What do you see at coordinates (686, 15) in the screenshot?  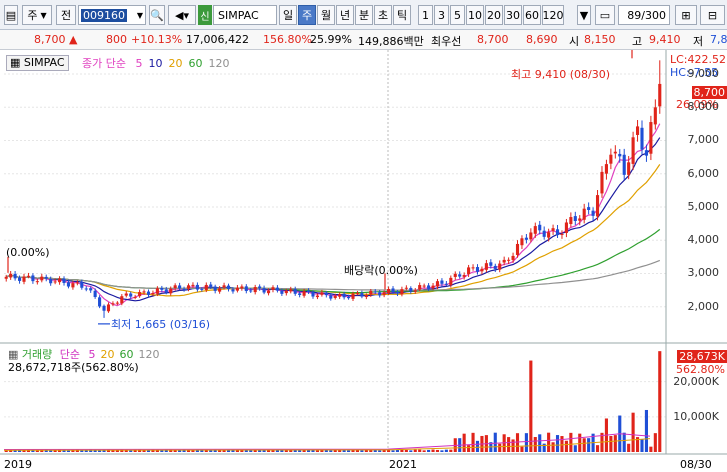 I see `compare-icon: ⊞` at bounding box center [686, 15].